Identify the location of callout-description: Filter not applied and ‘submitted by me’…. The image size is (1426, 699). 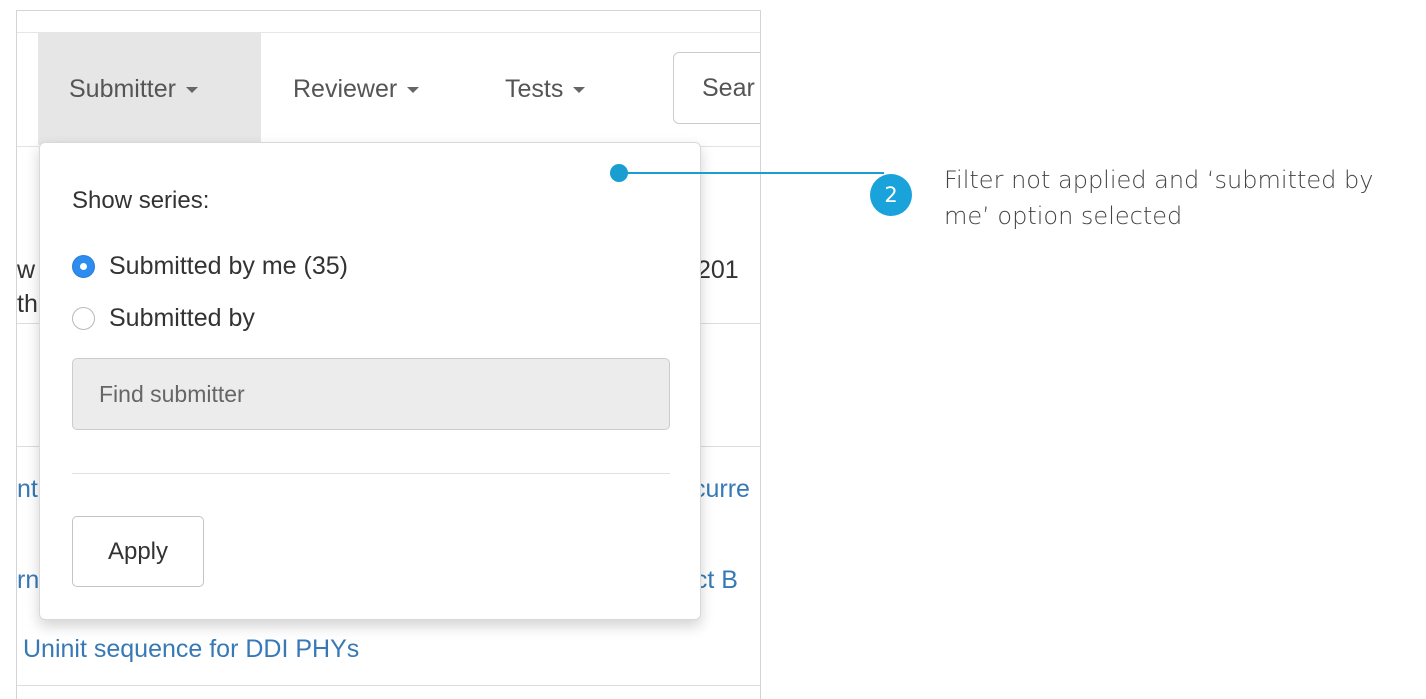
(1159, 198).